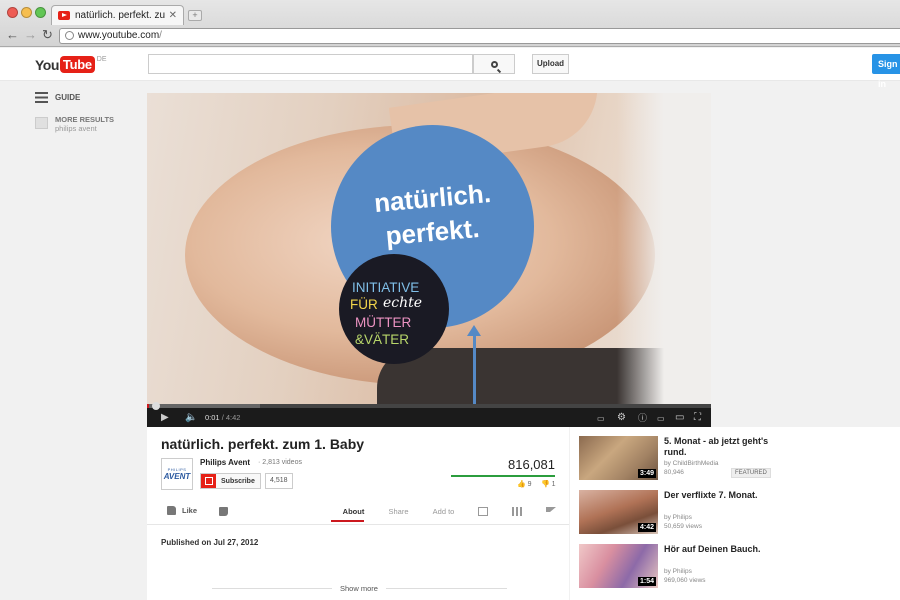 This screenshot has width=900, height=600. Describe the element at coordinates (30, 35) in the screenshot. I see `forward-arrow-icon: →` at that location.